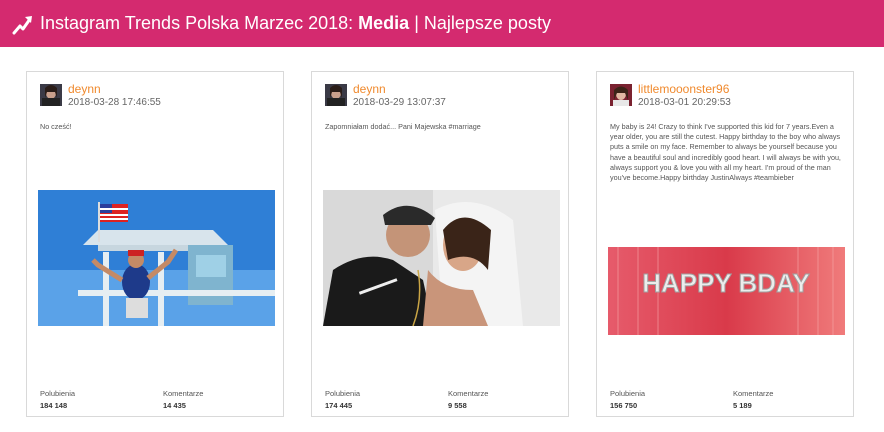 Image resolution: width=884 pixels, height=432 pixels. I want to click on username-link: littlemooonster96, so click(683, 89).